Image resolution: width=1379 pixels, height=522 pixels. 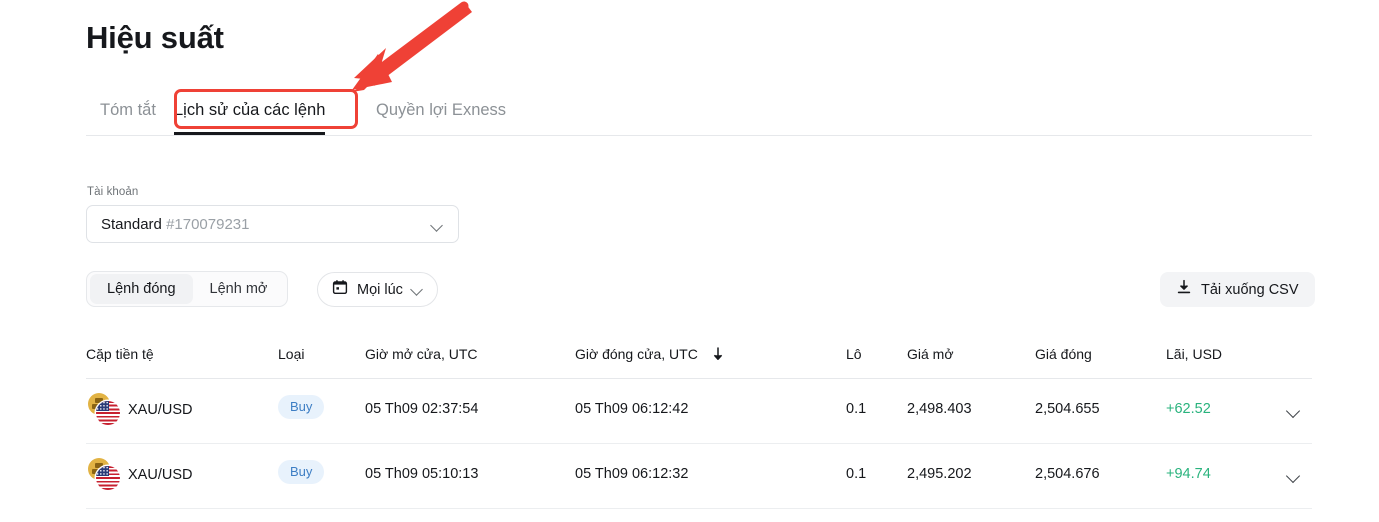 I want to click on annotation-arrow, so click(x=410, y=50).